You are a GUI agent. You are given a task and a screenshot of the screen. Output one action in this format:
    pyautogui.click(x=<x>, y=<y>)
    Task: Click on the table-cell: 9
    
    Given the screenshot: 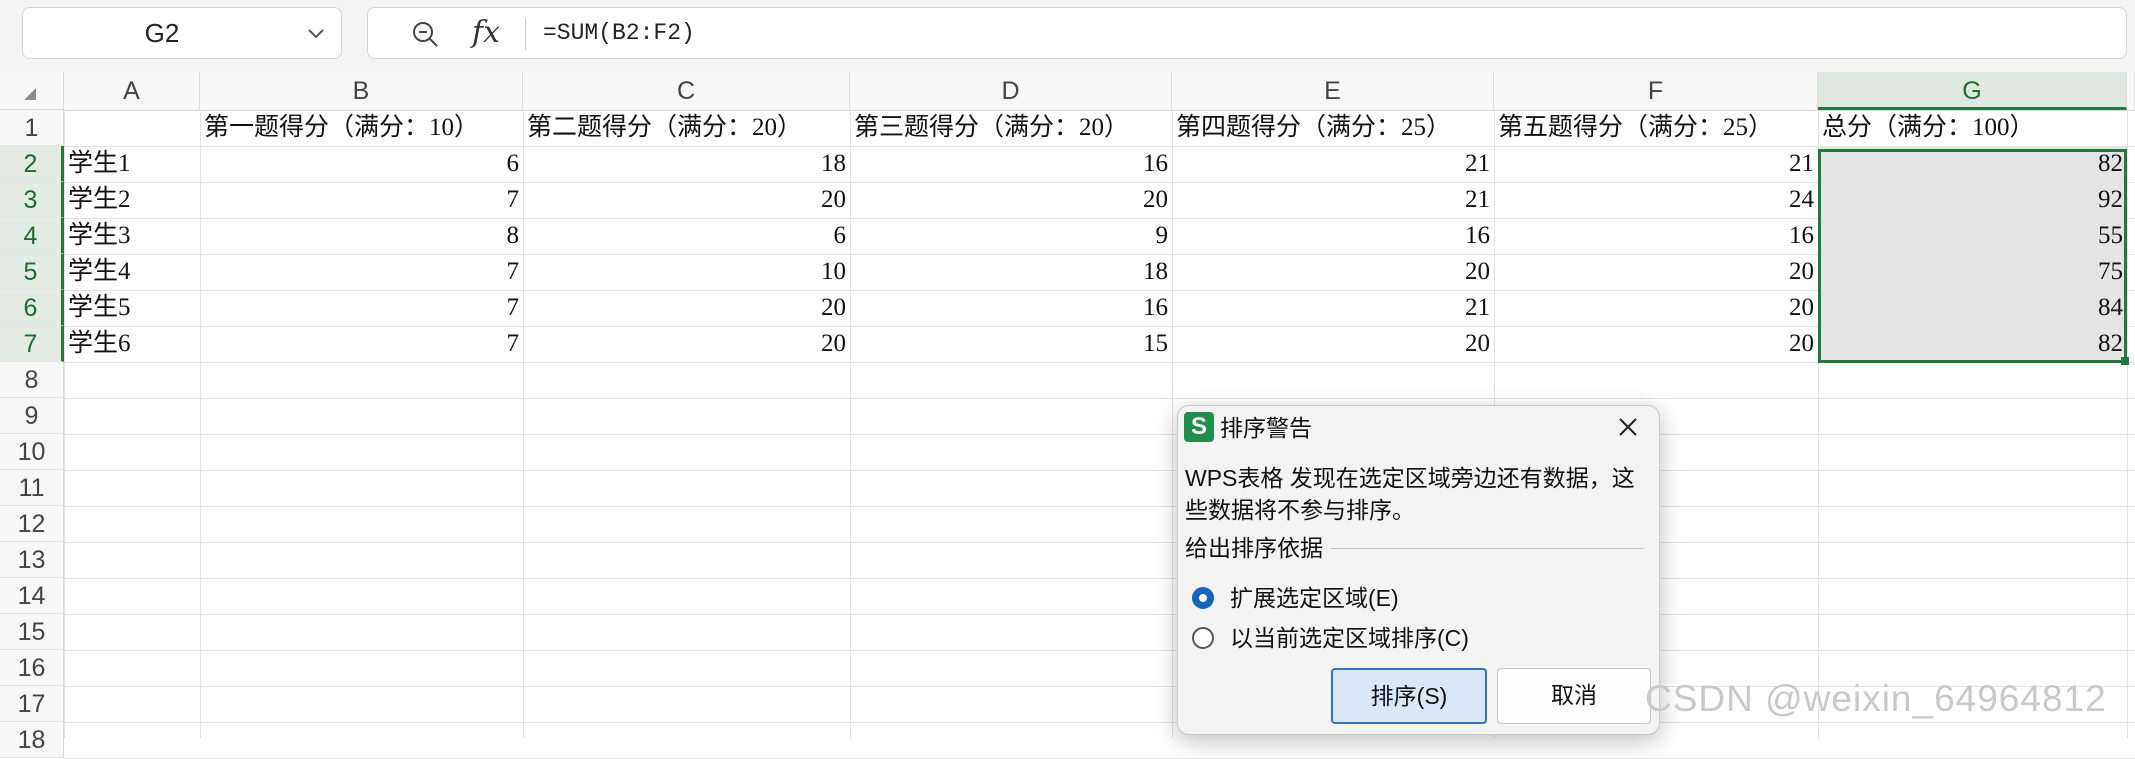 What is the action you would take?
    pyautogui.click(x=1011, y=236)
    